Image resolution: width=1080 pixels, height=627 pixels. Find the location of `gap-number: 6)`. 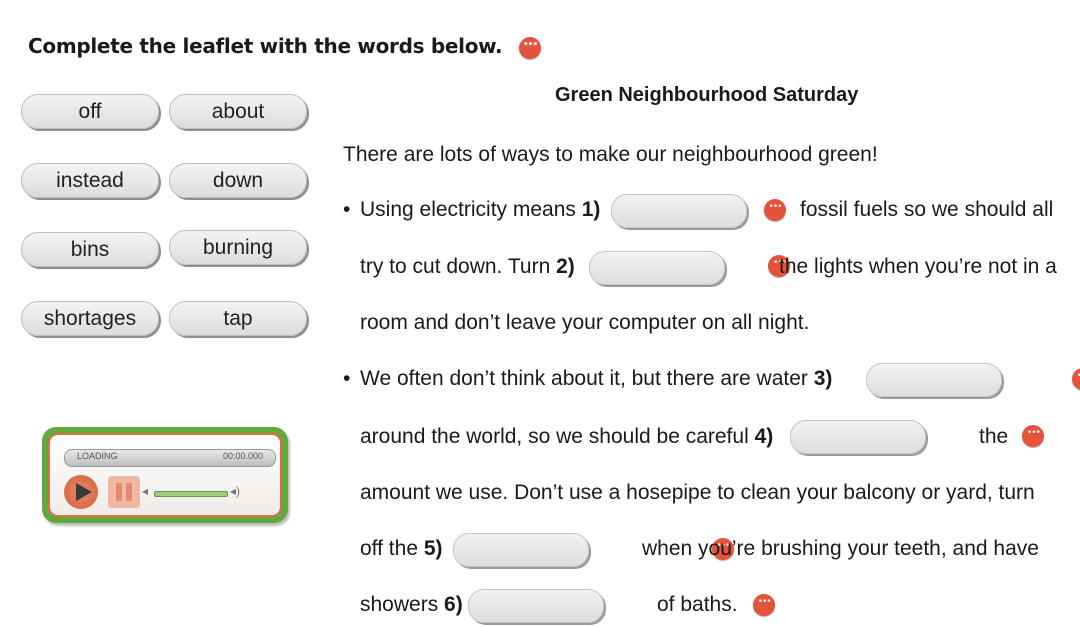

gap-number: 6) is located at coordinates (453, 604).